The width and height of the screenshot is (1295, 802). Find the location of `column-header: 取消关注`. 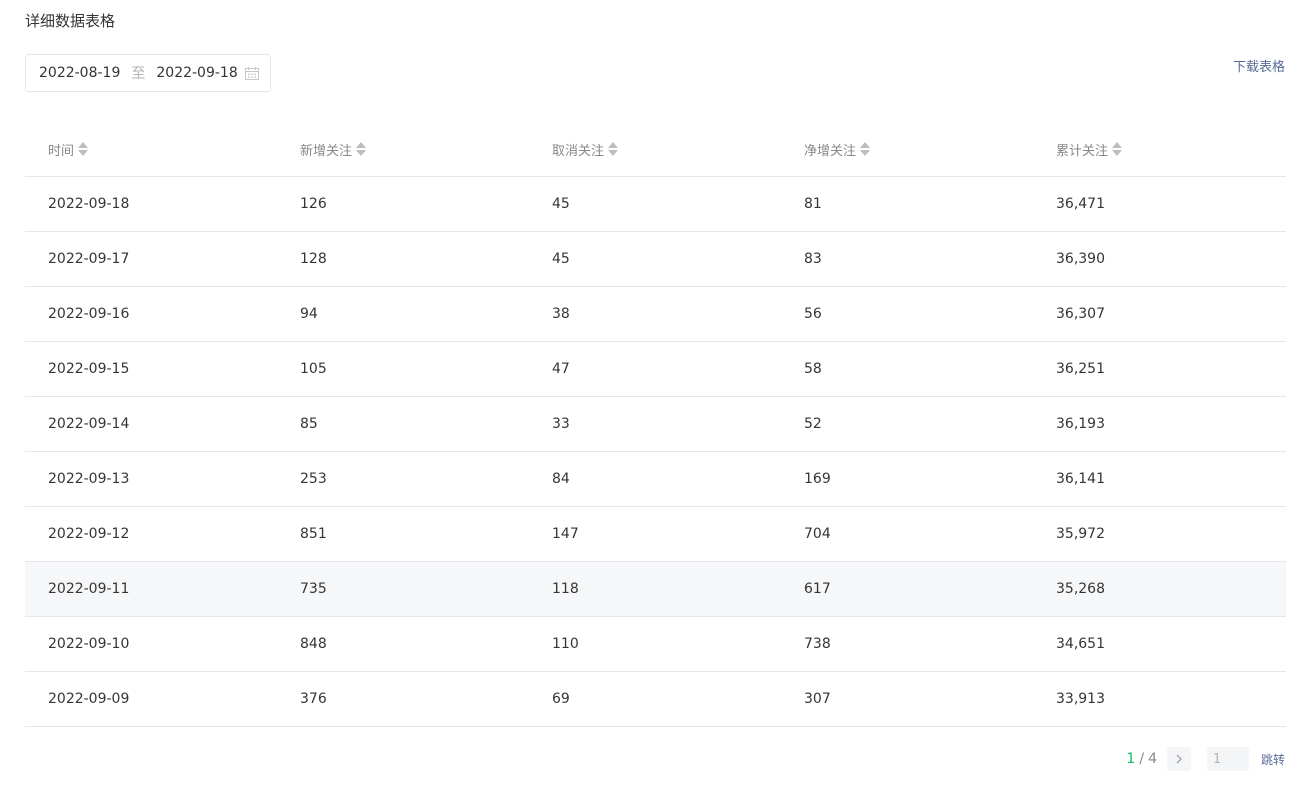

column-header: 取消关注 is located at coordinates (655, 149).